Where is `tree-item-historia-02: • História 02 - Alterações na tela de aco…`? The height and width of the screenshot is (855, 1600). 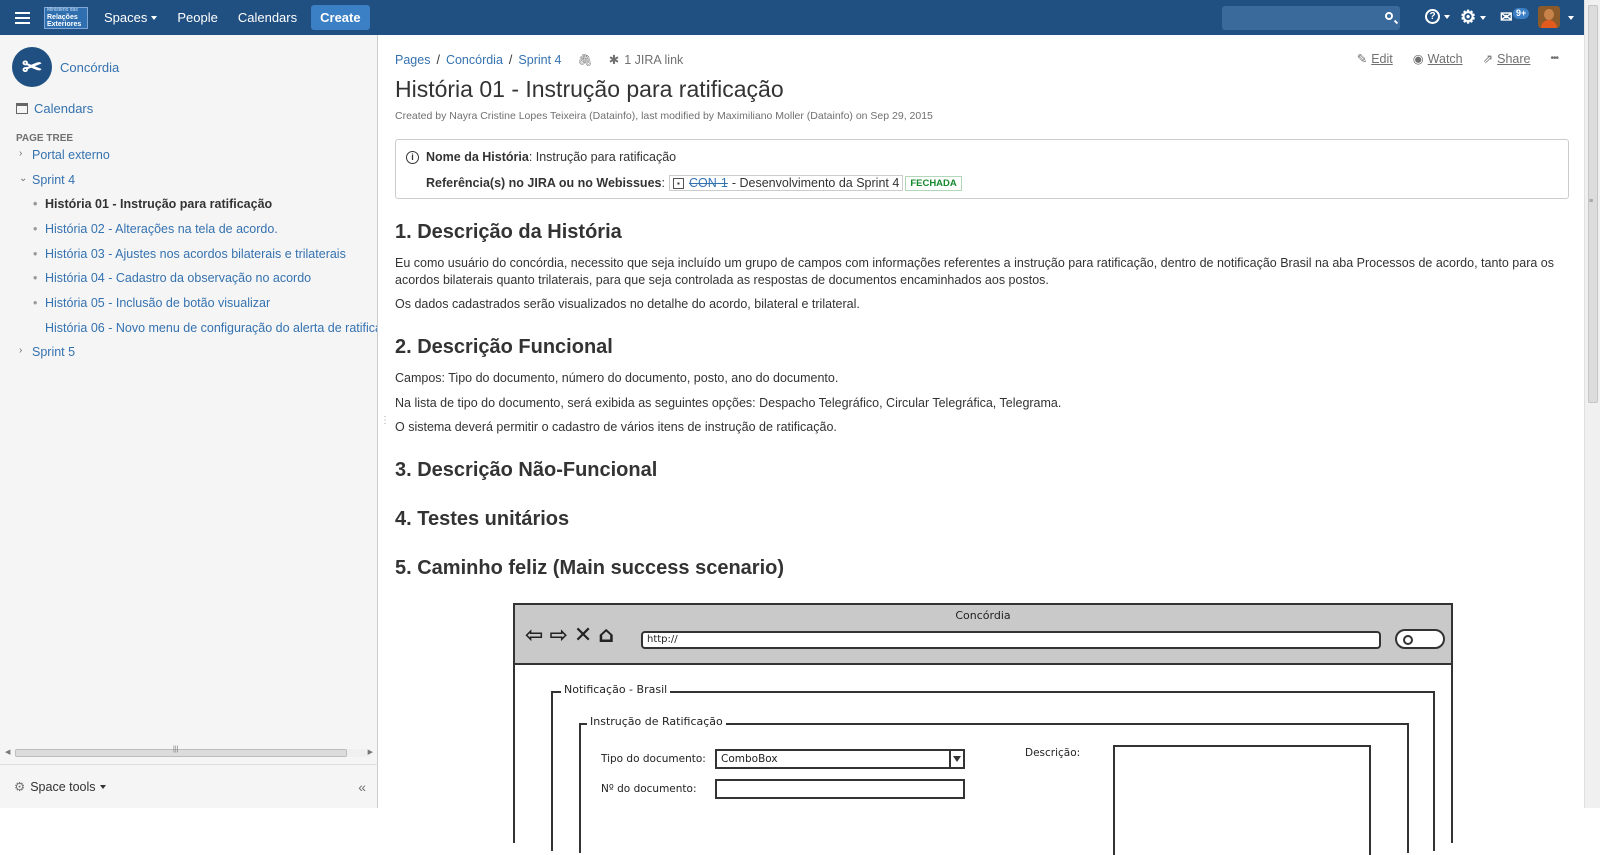 tree-item-historia-02: • História 02 - Alterações na tela de aco… is located at coordinates (155, 229).